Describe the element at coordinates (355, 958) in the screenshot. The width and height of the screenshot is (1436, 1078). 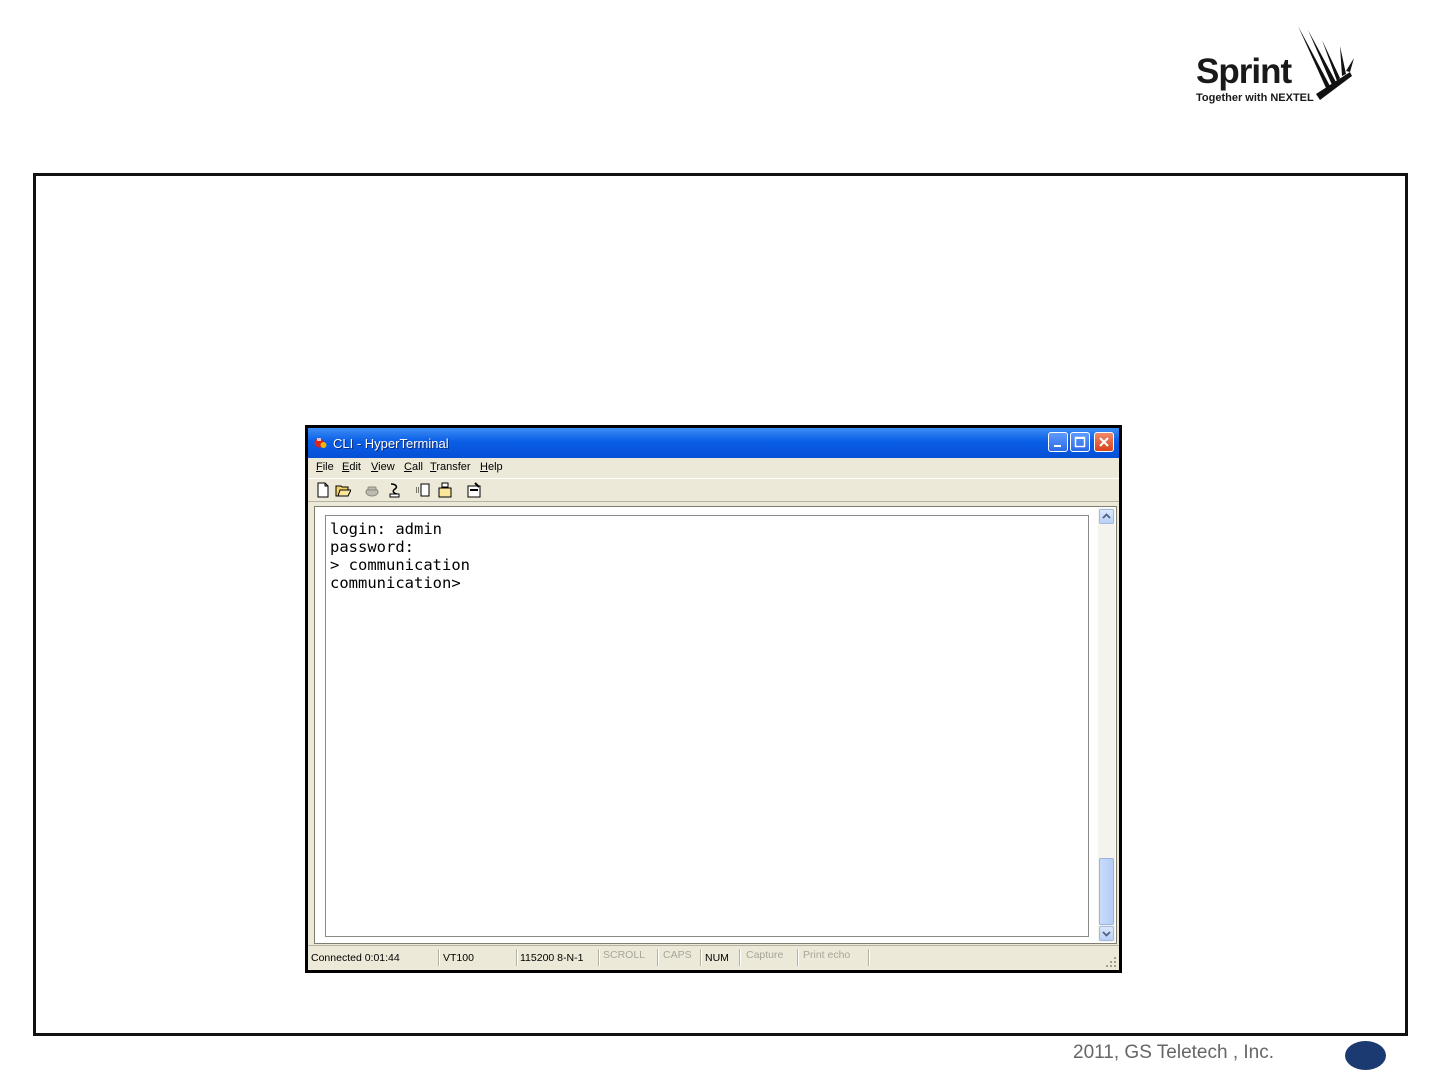
I see `status-connected: Connected 0:01:44` at that location.